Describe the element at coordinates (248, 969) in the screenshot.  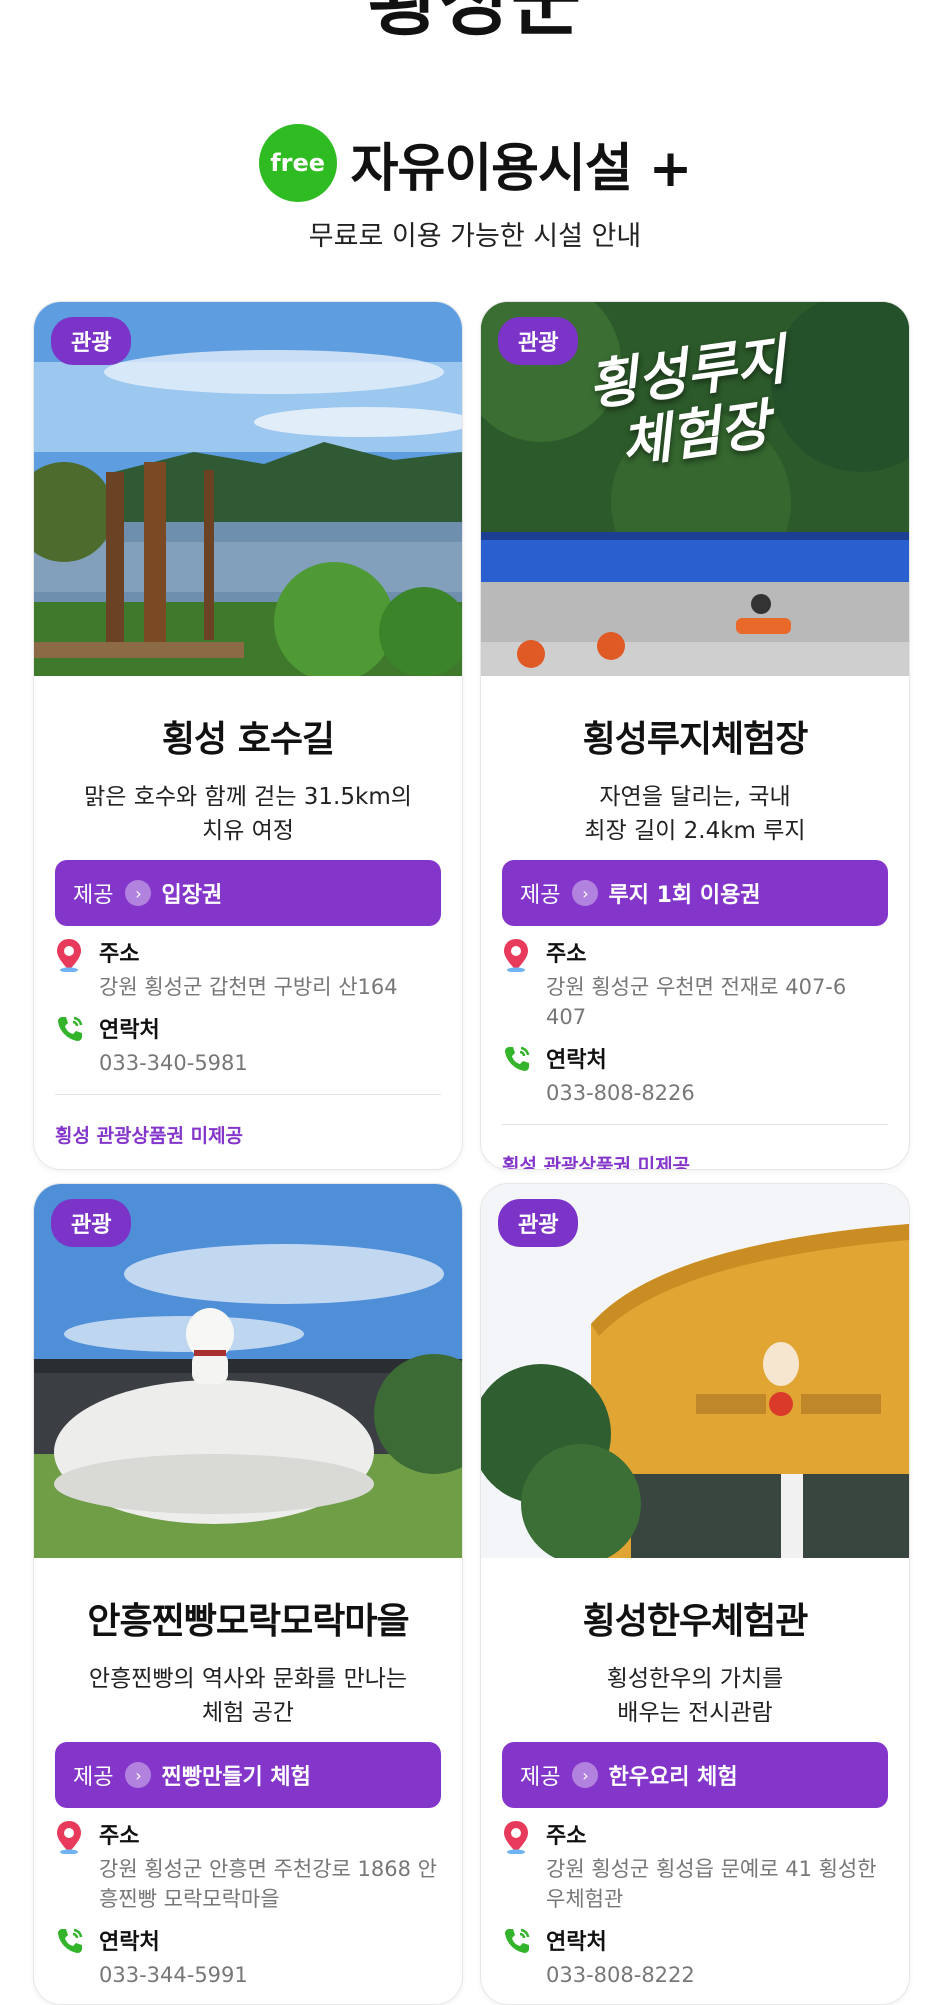
I see `address-row: 주소 강원 횡성군 갑천면 구방리 산164` at that location.